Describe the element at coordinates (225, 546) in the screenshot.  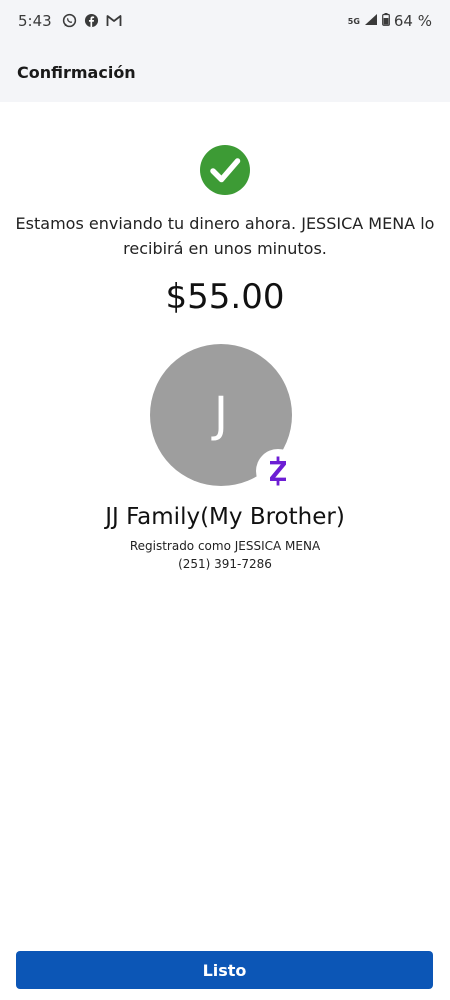
I see `registered-as-text: Registrado como JESSICA MENA` at that location.